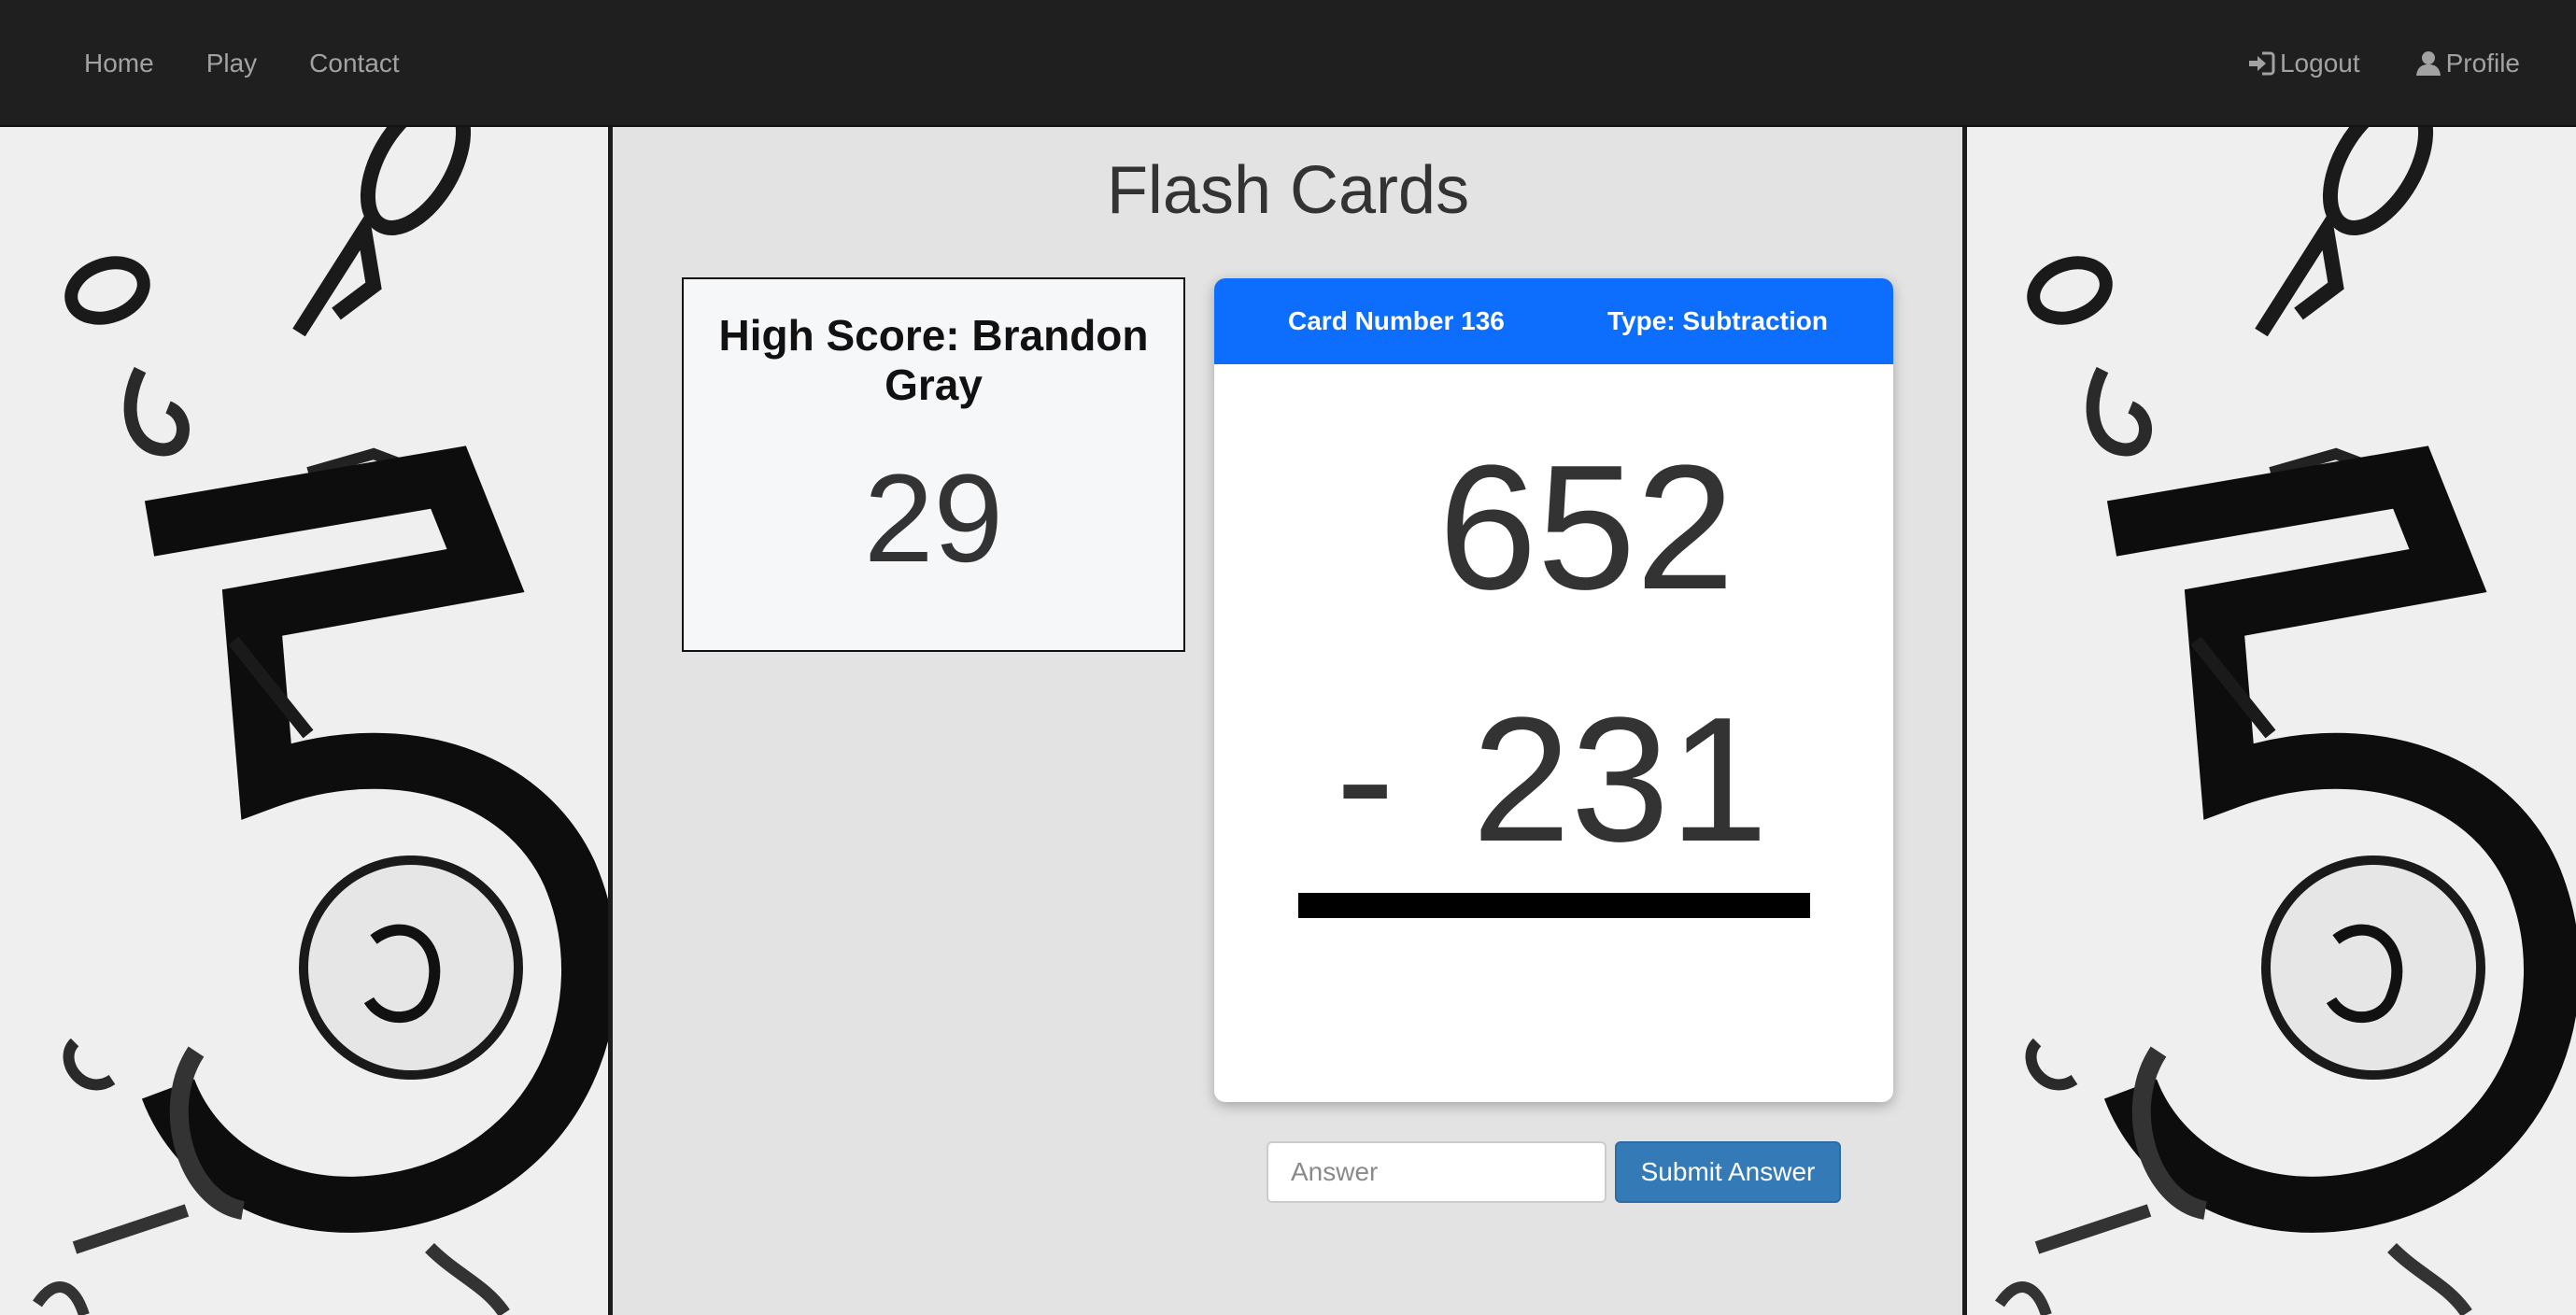 The image size is (2576, 1315). I want to click on logout-link: Logout, so click(2303, 63).